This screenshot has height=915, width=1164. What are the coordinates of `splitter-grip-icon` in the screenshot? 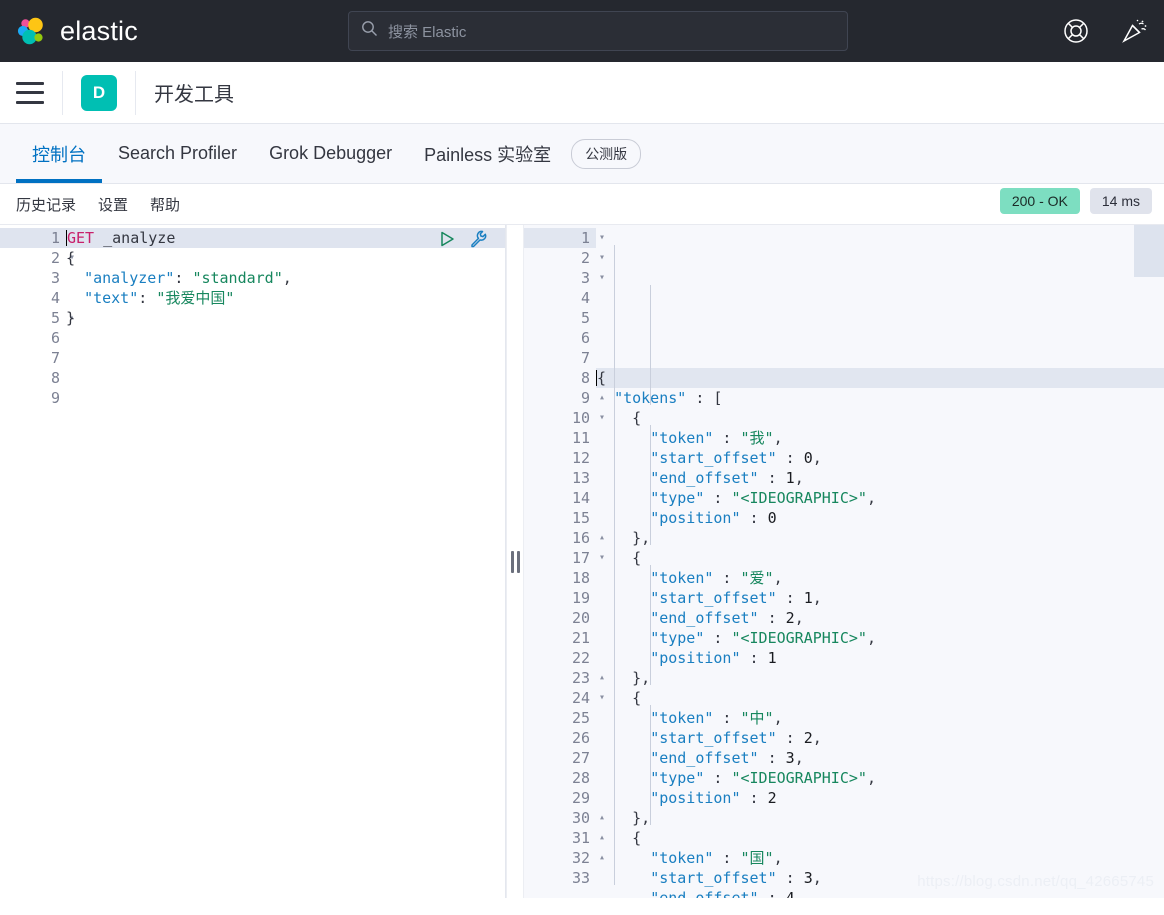 It's located at (515, 561).